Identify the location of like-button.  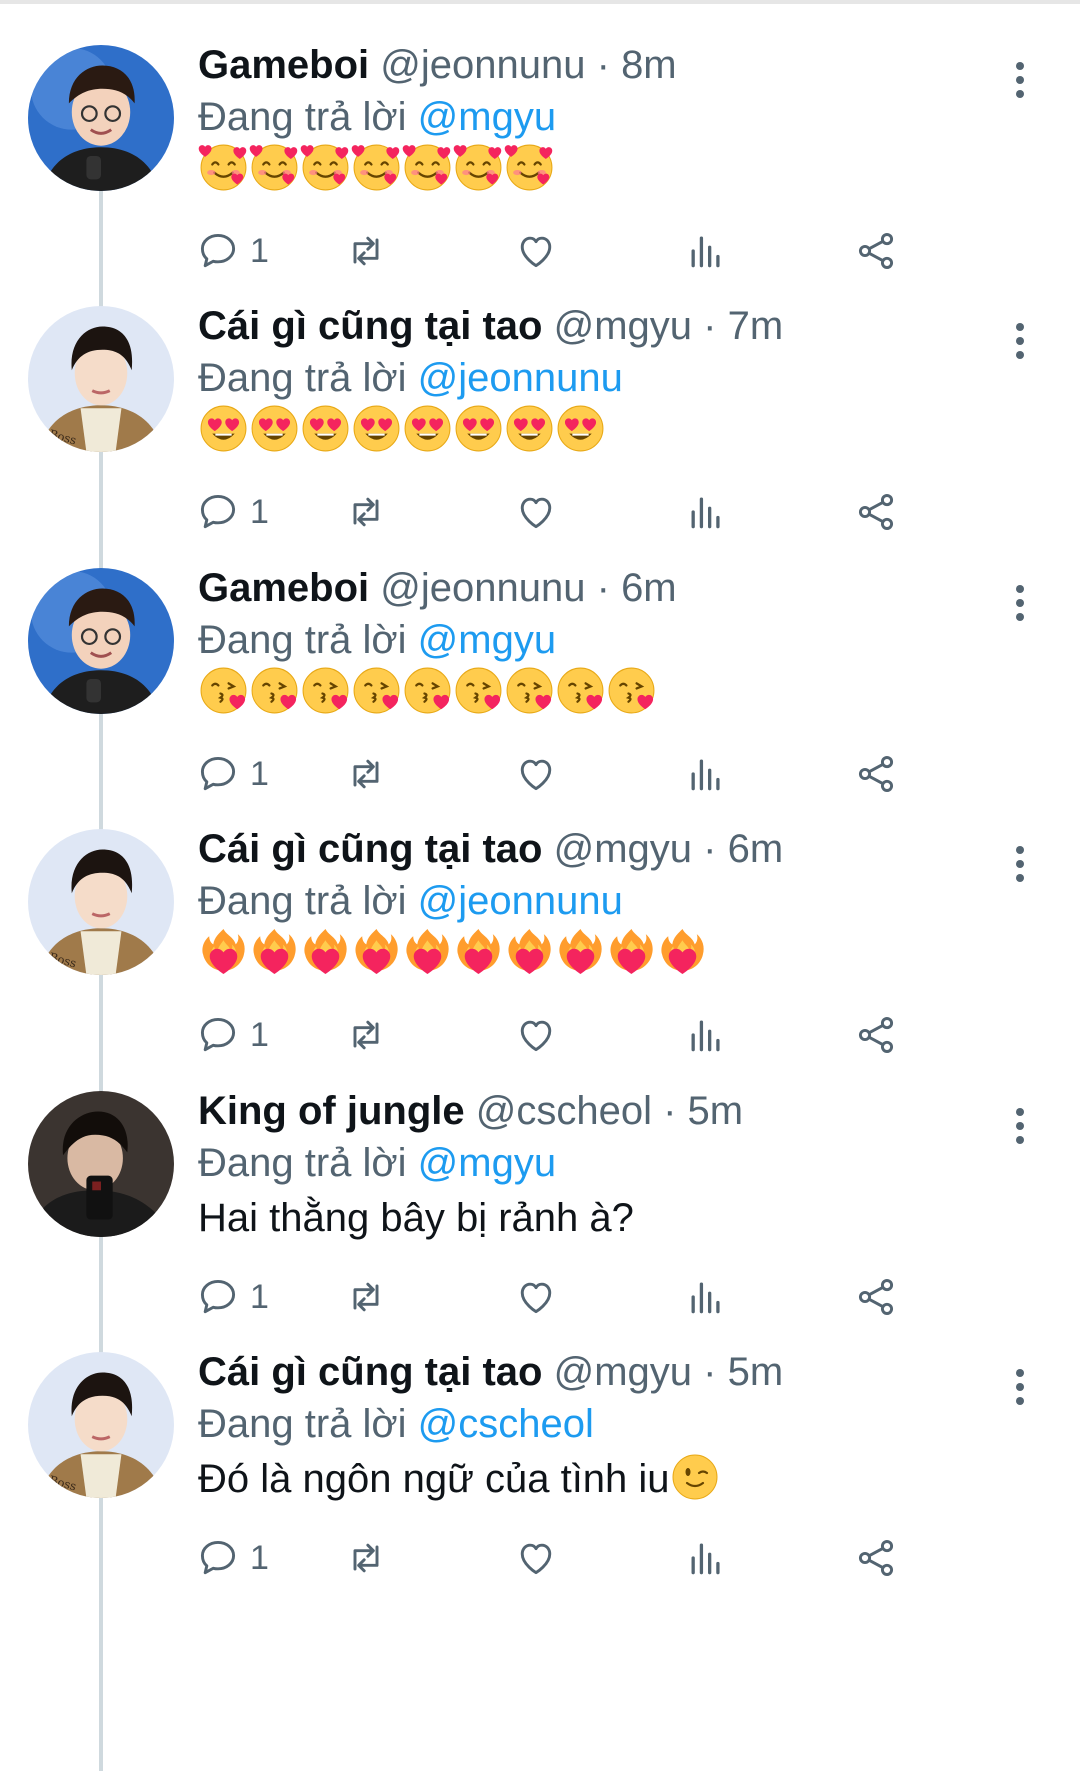
(536, 1558).